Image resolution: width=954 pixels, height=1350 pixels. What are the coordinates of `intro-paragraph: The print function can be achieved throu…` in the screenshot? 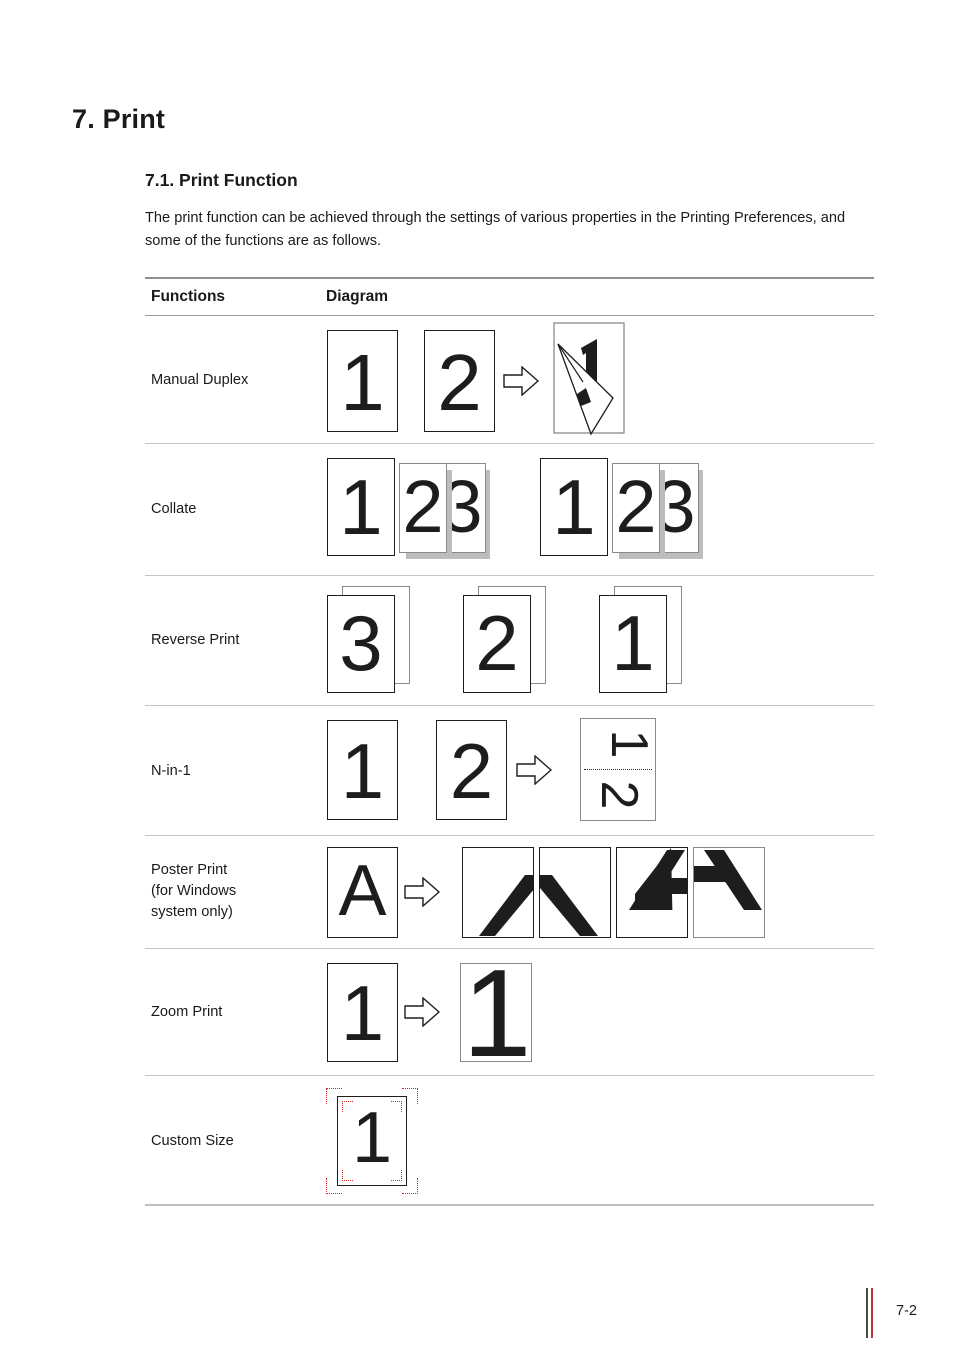 It's located at (495, 229).